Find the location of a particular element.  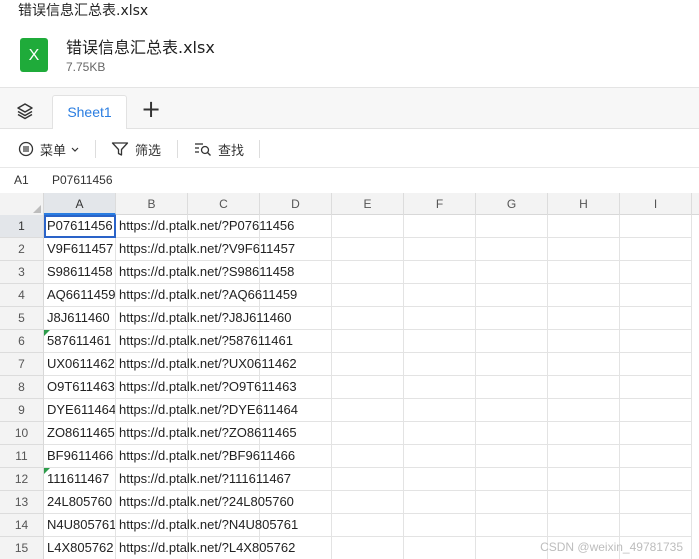

cell-e5 is located at coordinates (368, 318).